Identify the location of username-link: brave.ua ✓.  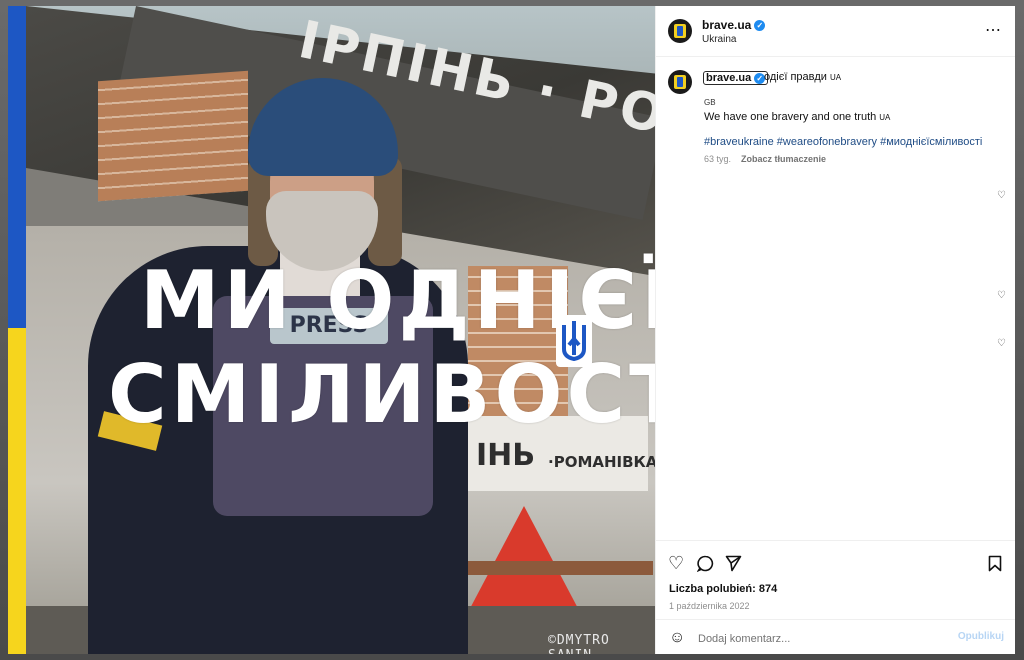
(734, 25).